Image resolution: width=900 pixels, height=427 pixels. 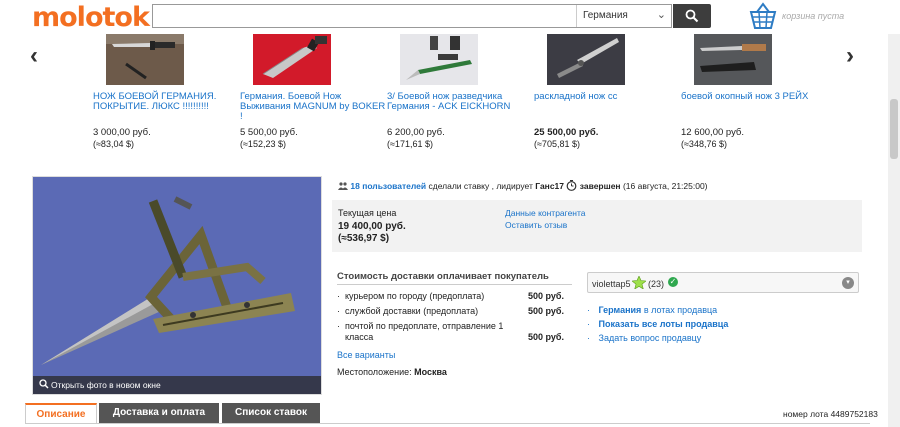 I want to click on auction-end-date: (16 августа, 21:25:00), so click(x=665, y=186).